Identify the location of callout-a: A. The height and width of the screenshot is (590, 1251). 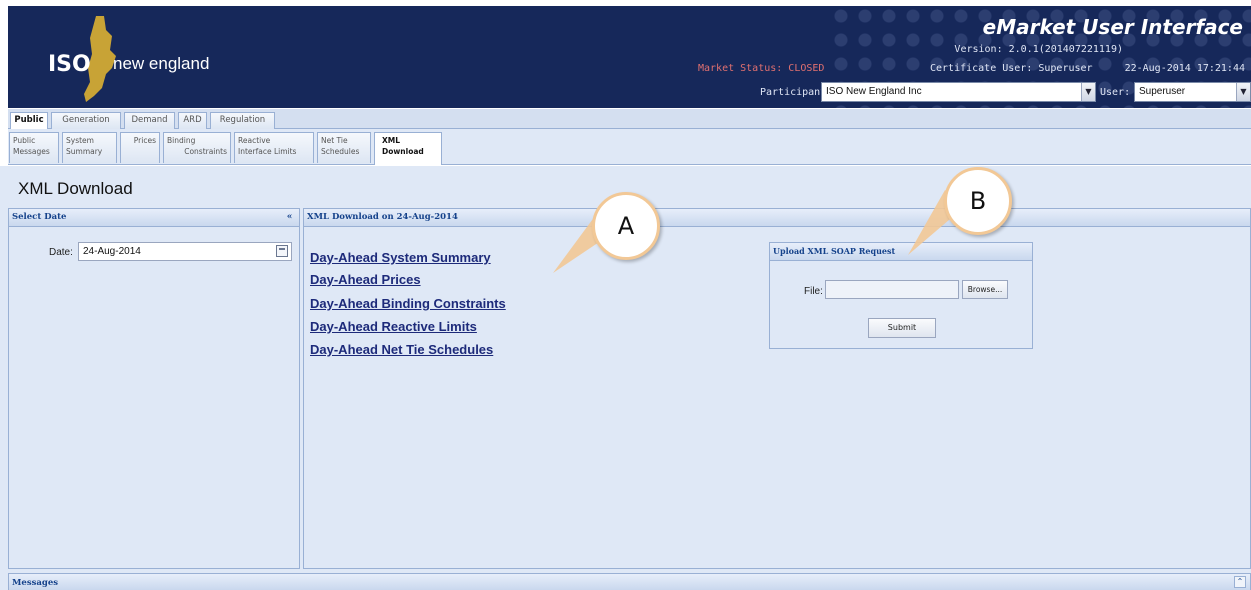
(626, 226).